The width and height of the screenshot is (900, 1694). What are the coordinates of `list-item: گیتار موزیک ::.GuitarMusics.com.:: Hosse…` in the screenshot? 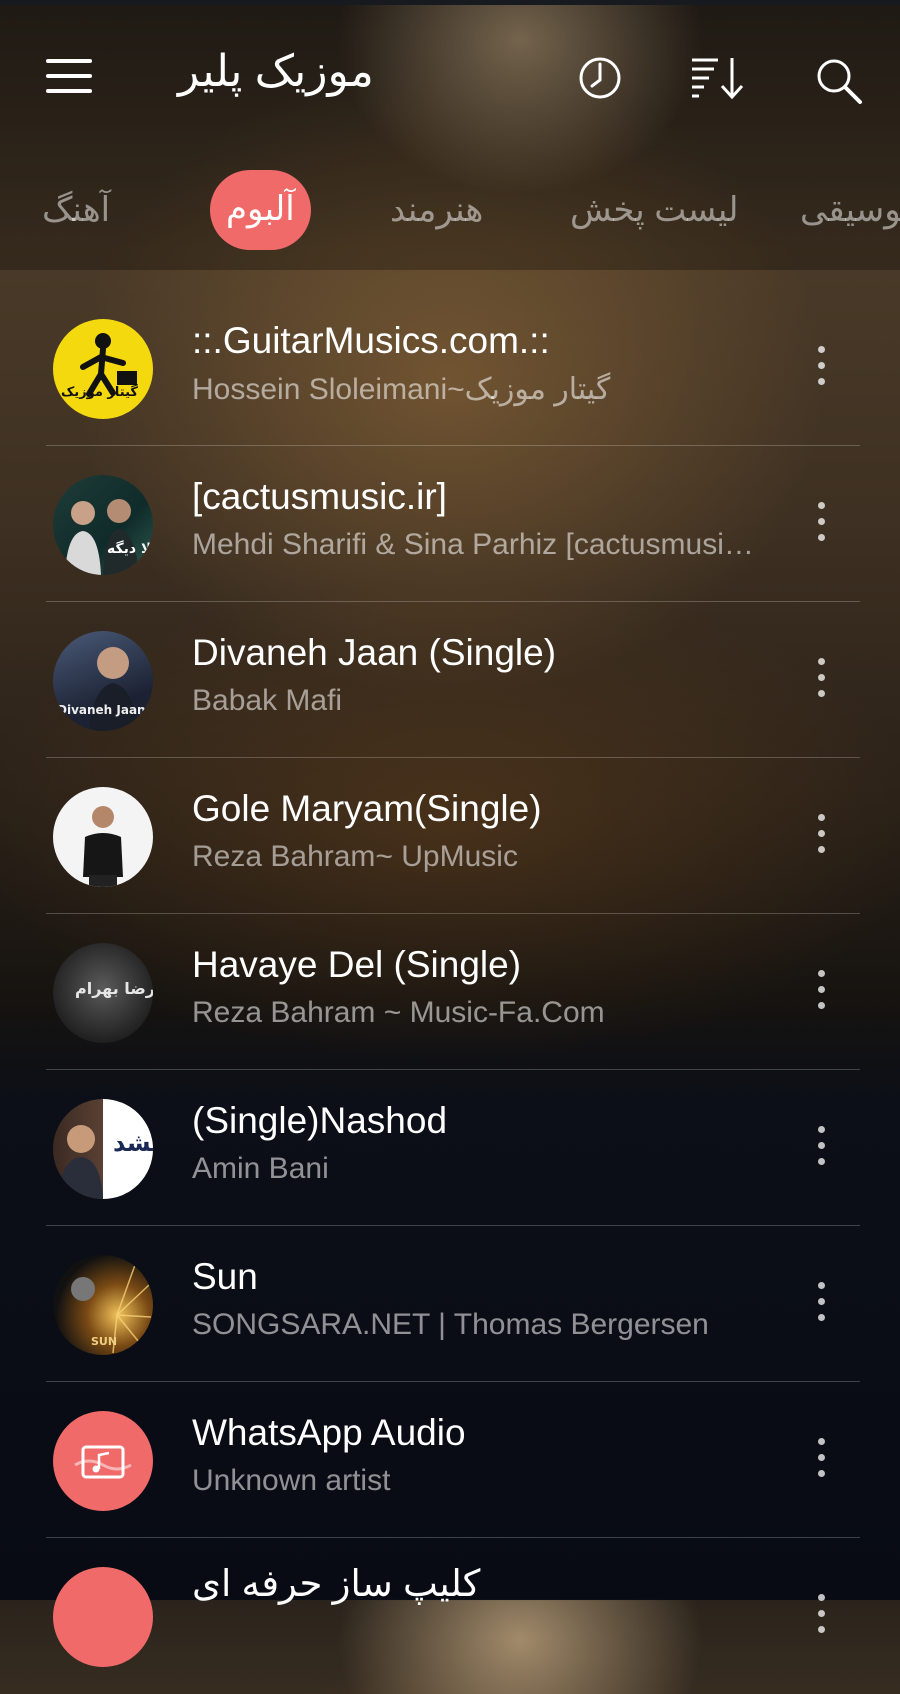 It's located at (450, 368).